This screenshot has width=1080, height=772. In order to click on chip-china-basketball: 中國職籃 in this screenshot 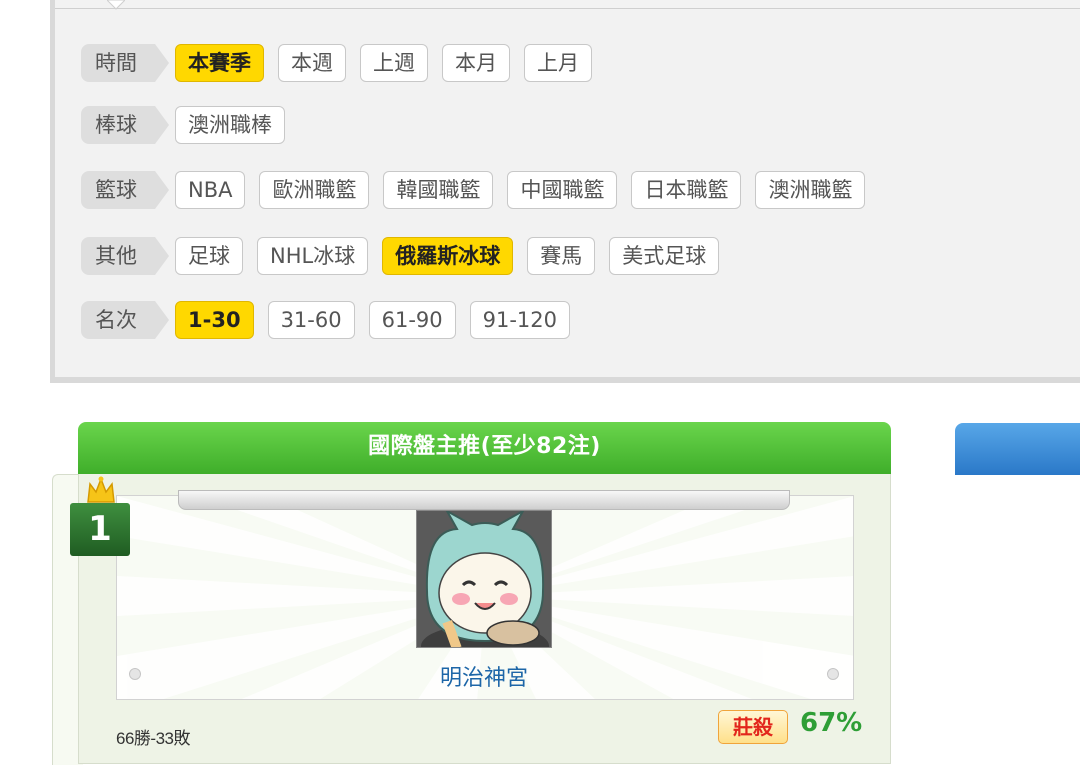, I will do `click(562, 190)`.